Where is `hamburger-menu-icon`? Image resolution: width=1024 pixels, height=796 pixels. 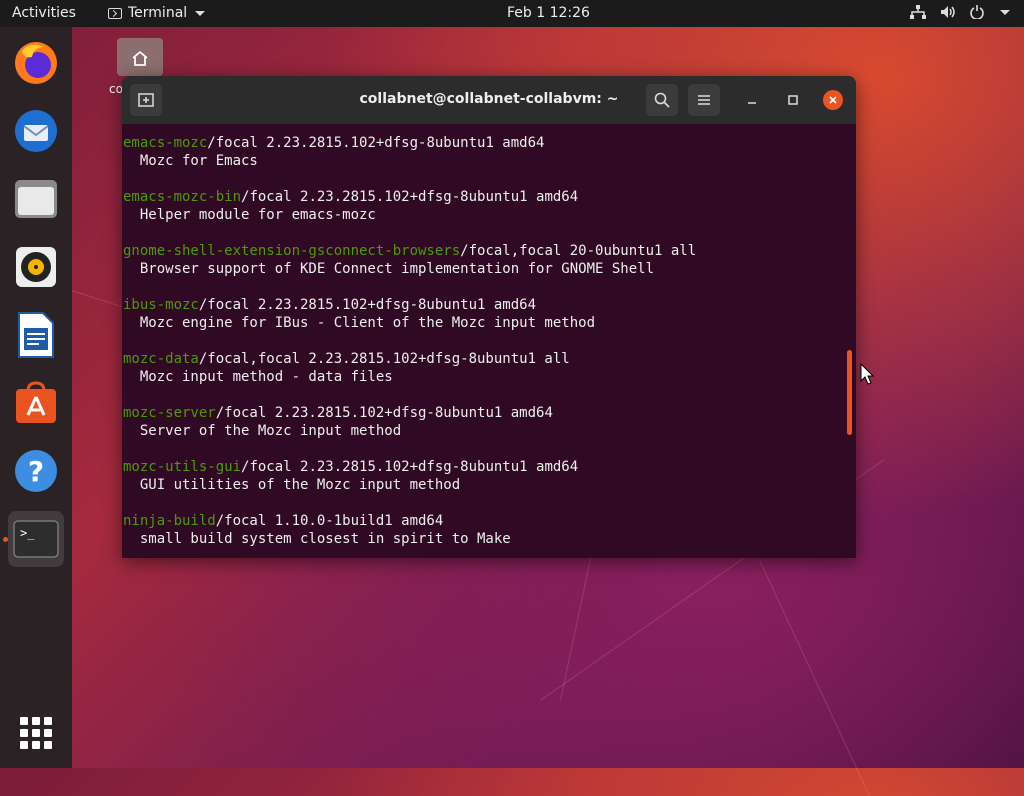
hamburger-menu-icon is located at coordinates (704, 100).